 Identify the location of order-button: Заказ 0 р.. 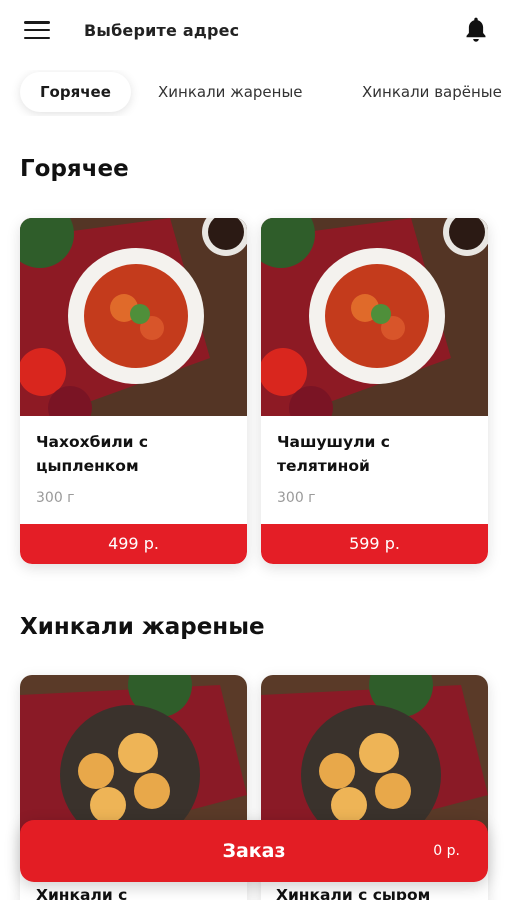
(254, 851).